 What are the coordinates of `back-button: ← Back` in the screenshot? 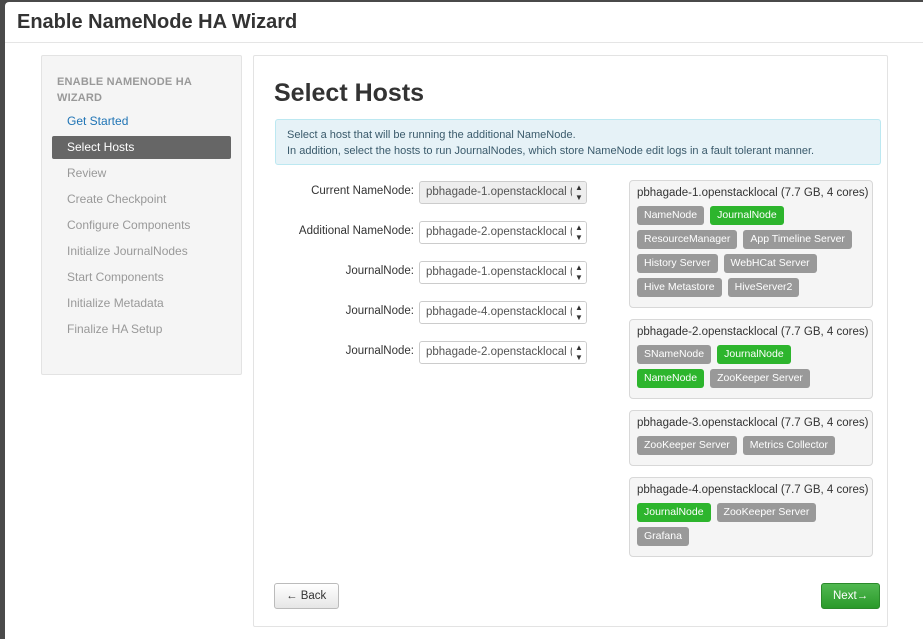 It's located at (306, 596).